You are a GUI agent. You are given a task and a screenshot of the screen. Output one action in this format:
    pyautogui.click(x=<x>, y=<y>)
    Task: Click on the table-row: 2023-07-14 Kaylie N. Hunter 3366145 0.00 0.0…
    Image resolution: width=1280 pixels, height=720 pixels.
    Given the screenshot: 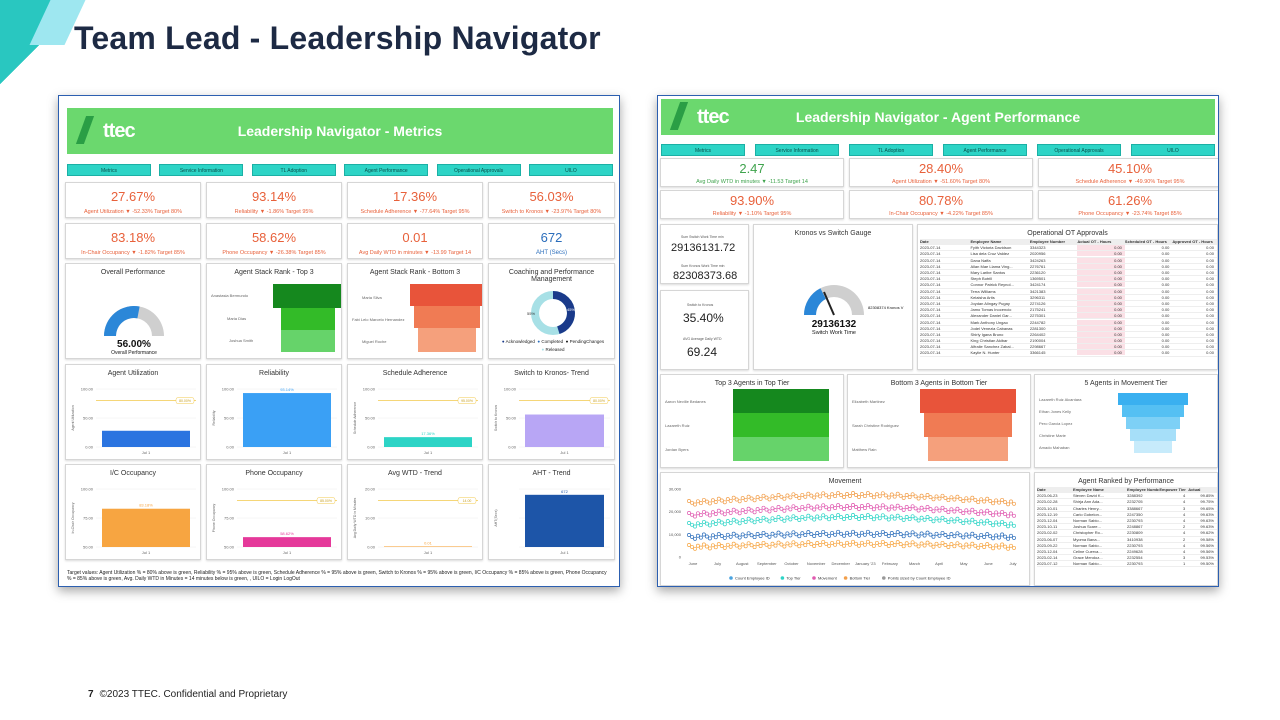 What is the action you would take?
    pyautogui.click(x=1068, y=353)
    